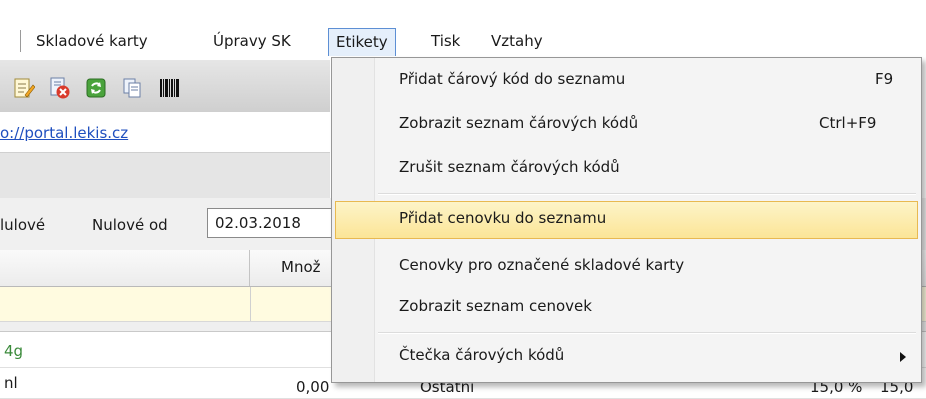 This screenshot has height=399, width=926. What do you see at coordinates (132, 88) in the screenshot?
I see `copy-document-icon` at bounding box center [132, 88].